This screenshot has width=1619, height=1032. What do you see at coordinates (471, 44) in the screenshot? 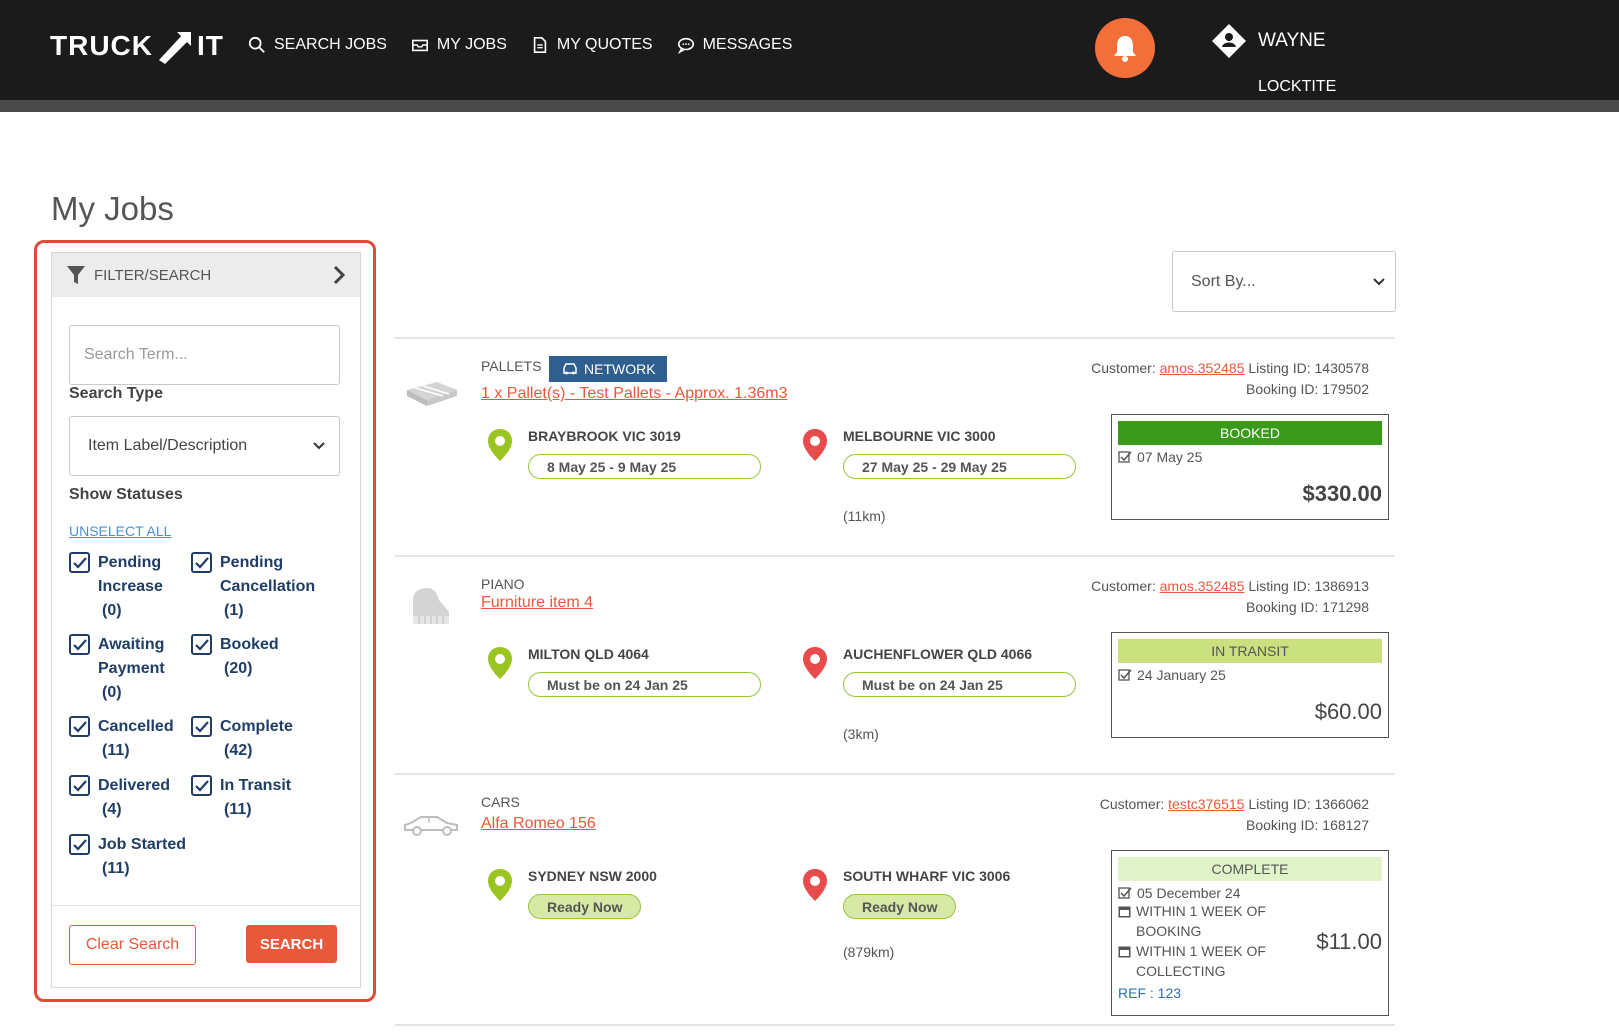
I see `nav-label: MY JOBS` at bounding box center [471, 44].